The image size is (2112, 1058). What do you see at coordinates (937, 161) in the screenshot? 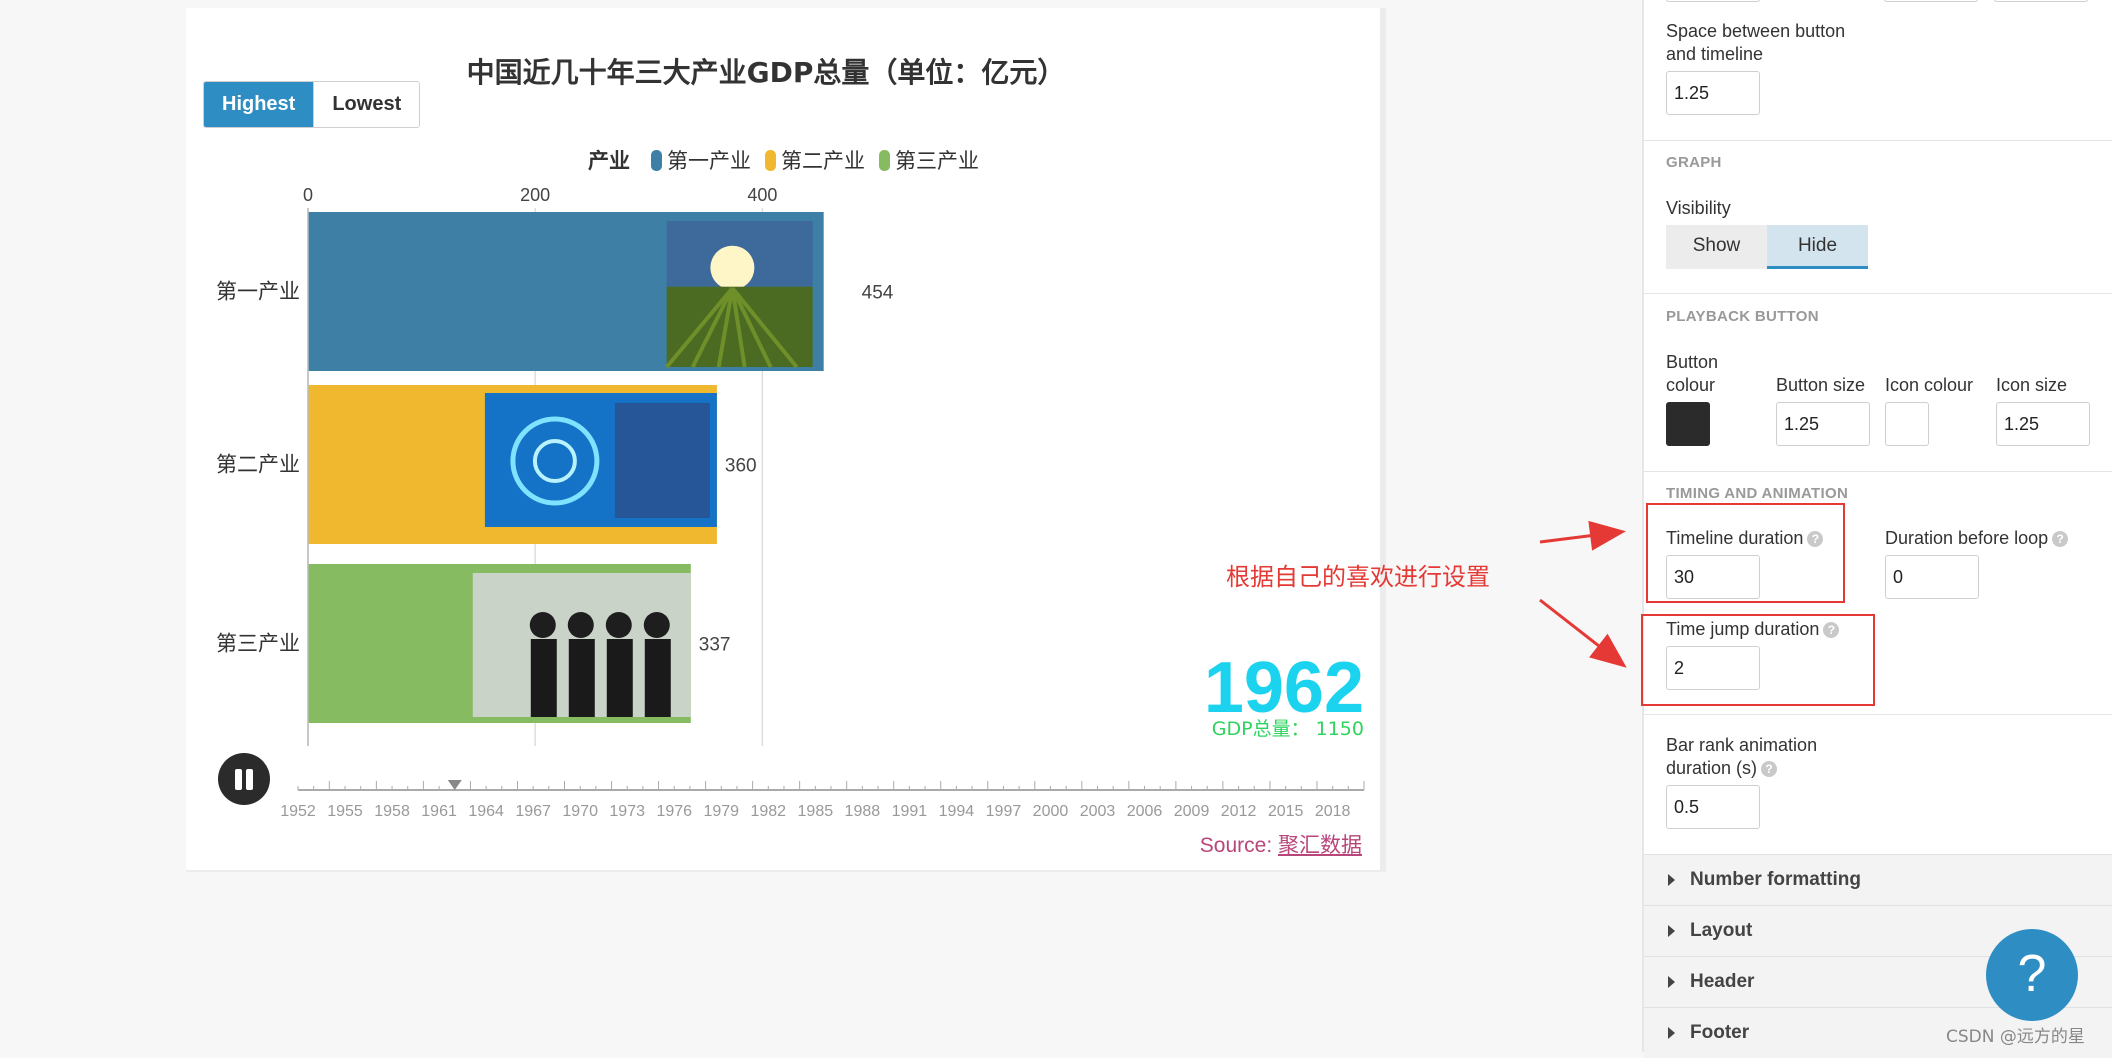
I see `legend-label-3: 第三产业` at bounding box center [937, 161].